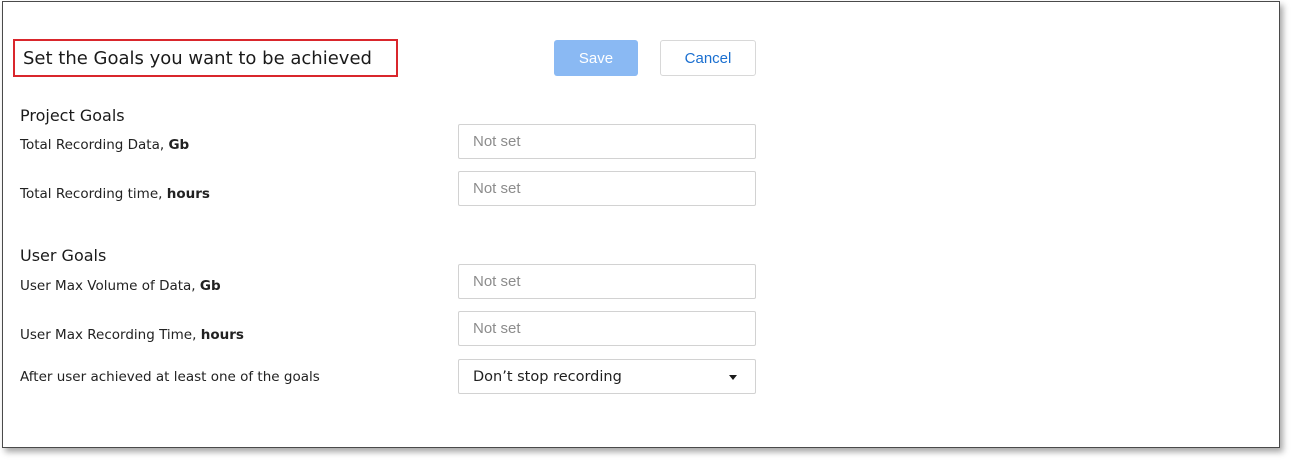 Image resolution: width=1304 pixels, height=472 pixels. I want to click on after-goal-select: Don’t stop recording, so click(607, 376).